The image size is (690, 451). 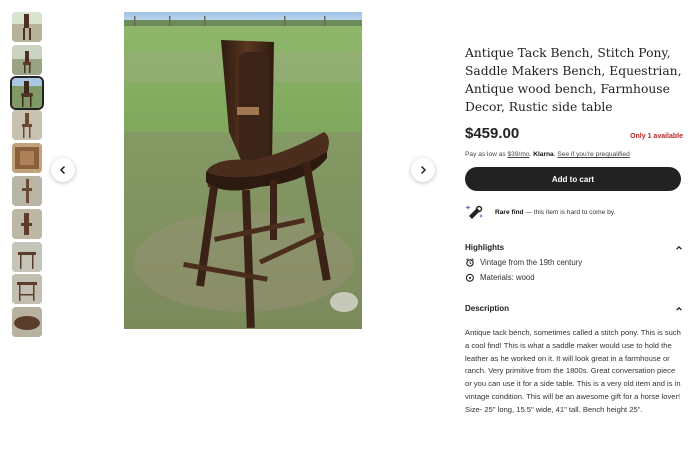 What do you see at coordinates (470, 262) in the screenshot?
I see `vintage-icon` at bounding box center [470, 262].